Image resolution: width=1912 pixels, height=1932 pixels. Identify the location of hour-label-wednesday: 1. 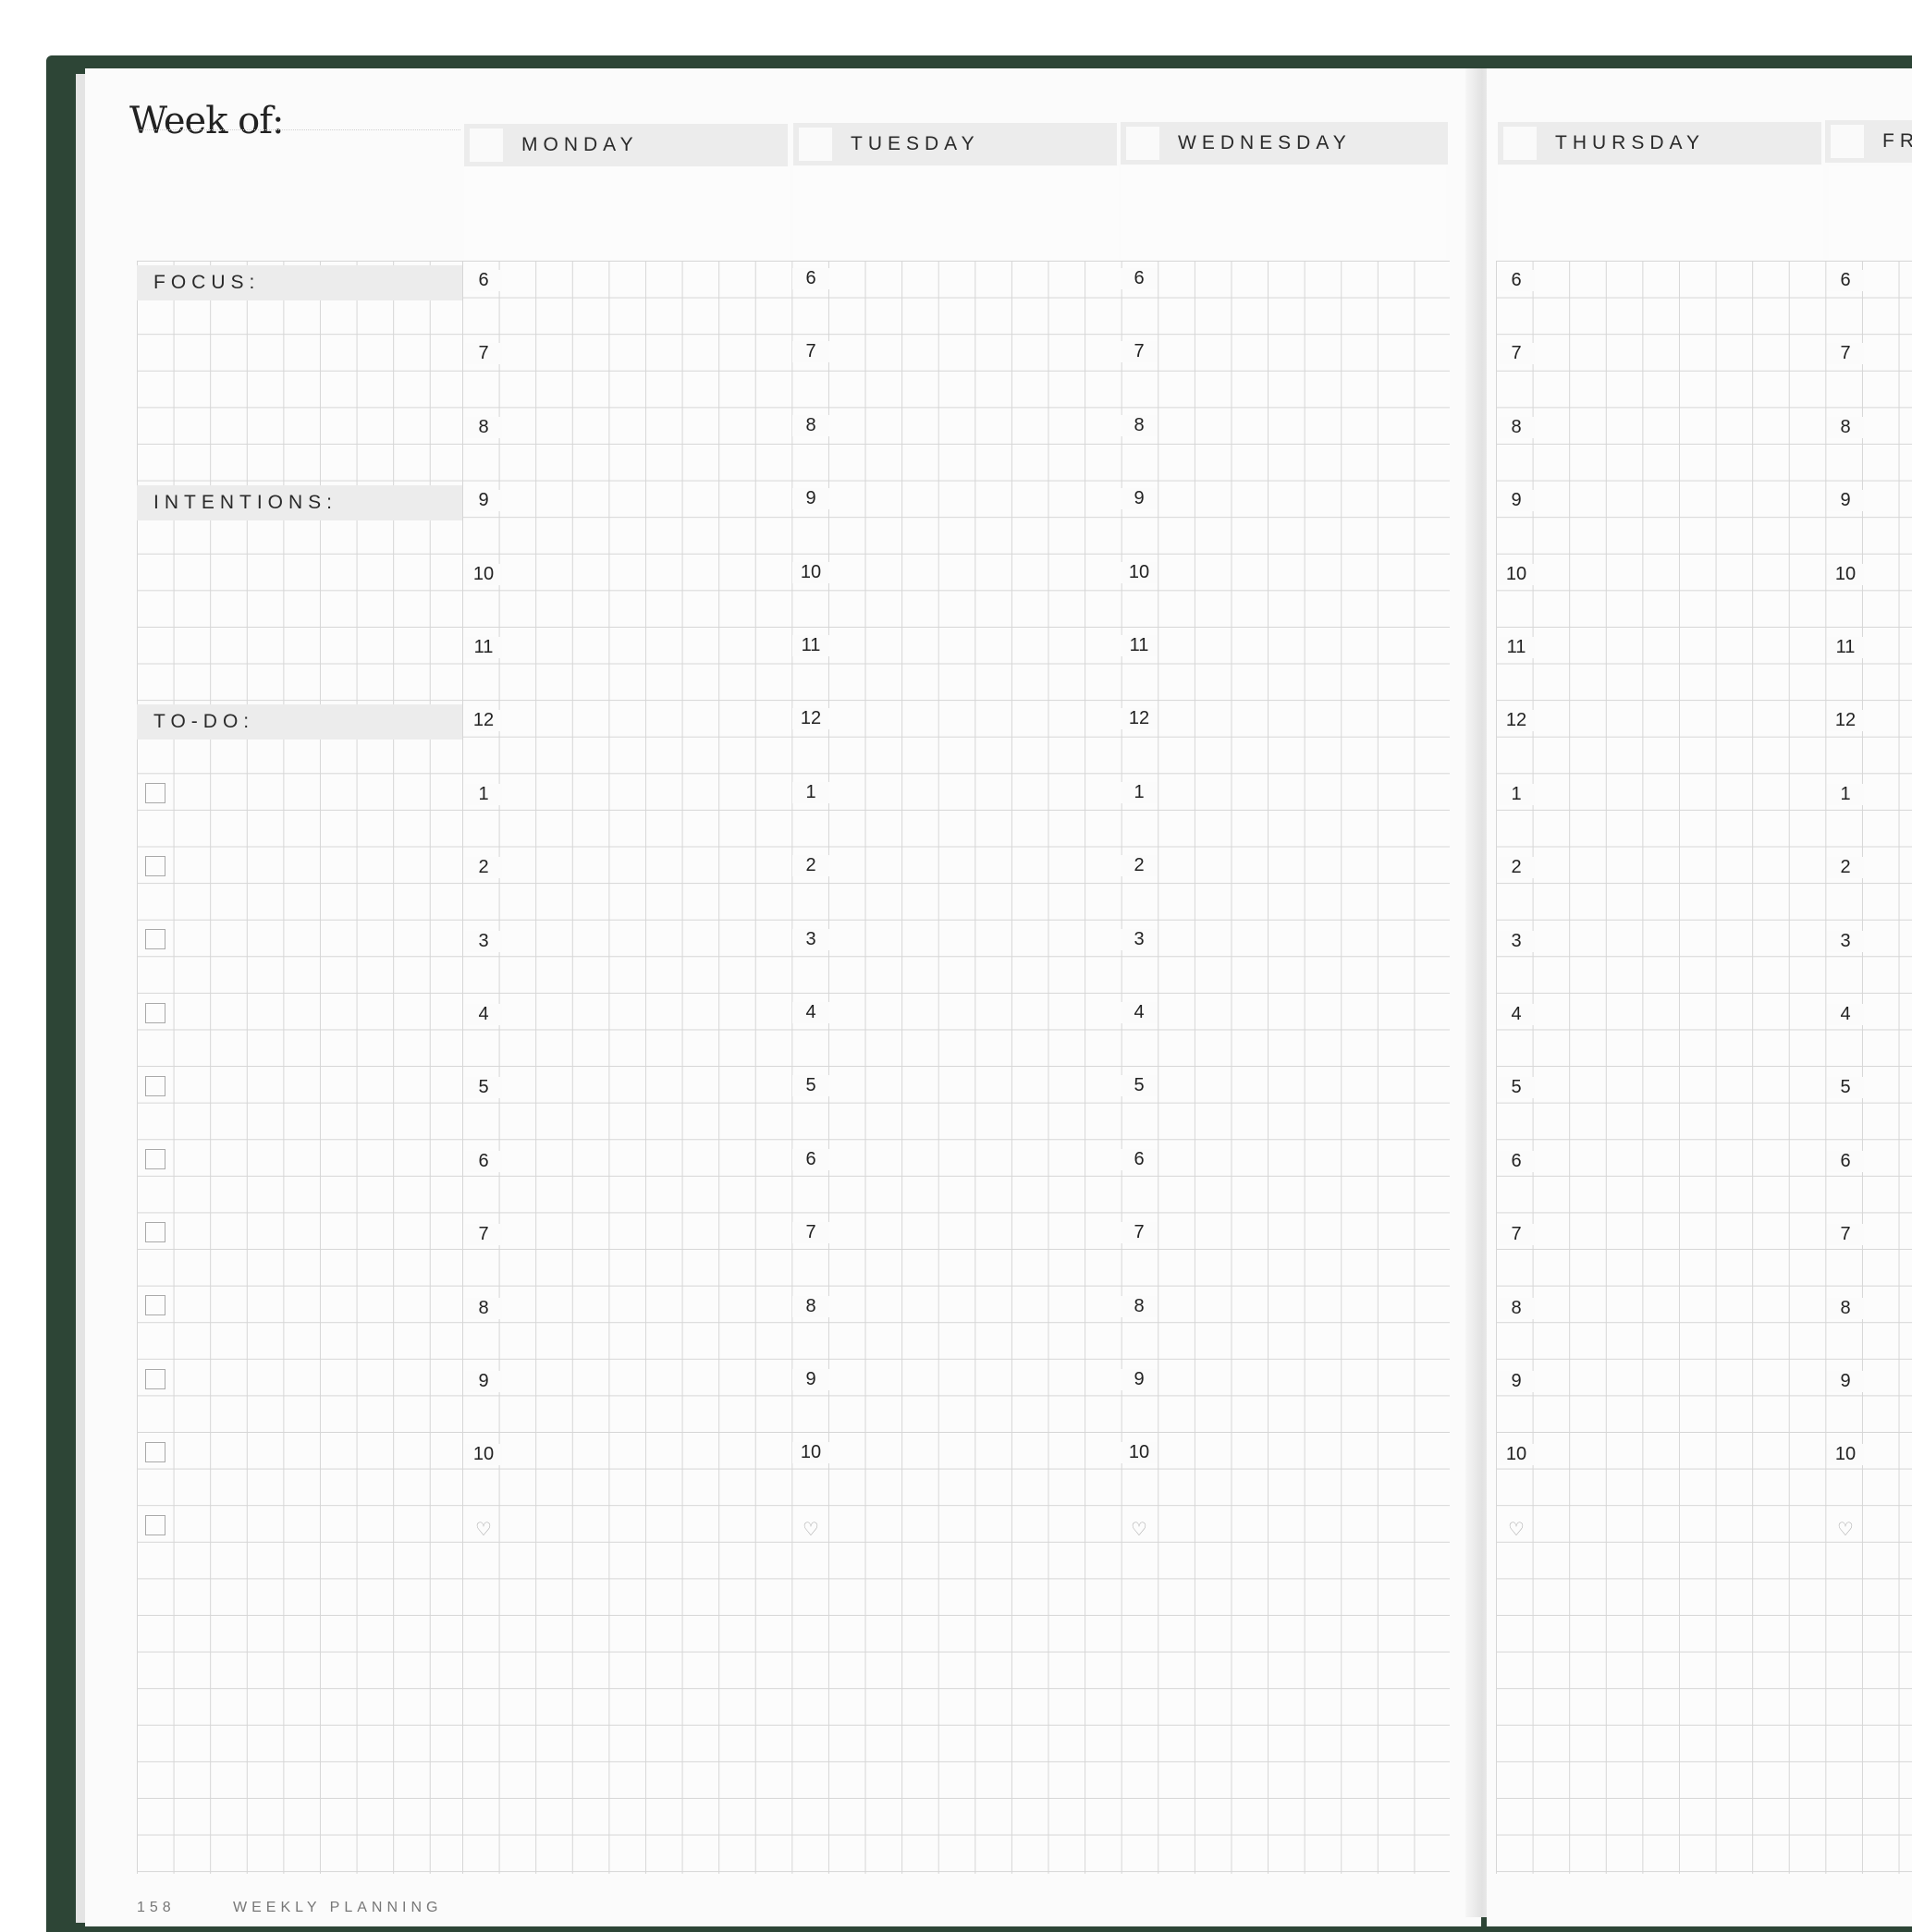
(1139, 792).